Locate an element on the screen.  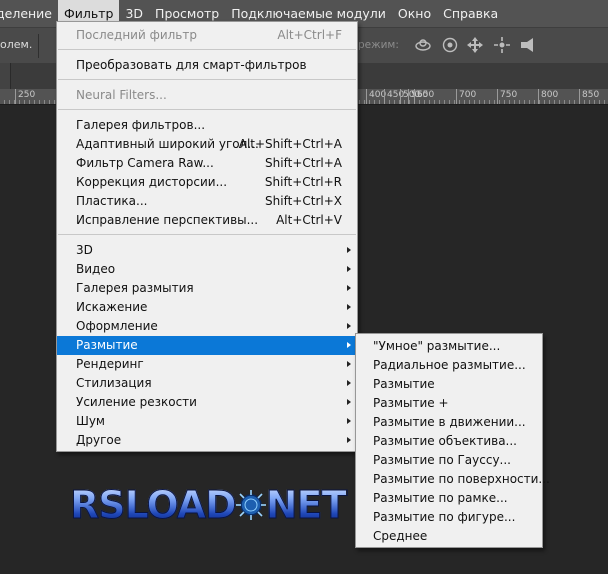
menu-item-3d: 3D is located at coordinates (207, 250).